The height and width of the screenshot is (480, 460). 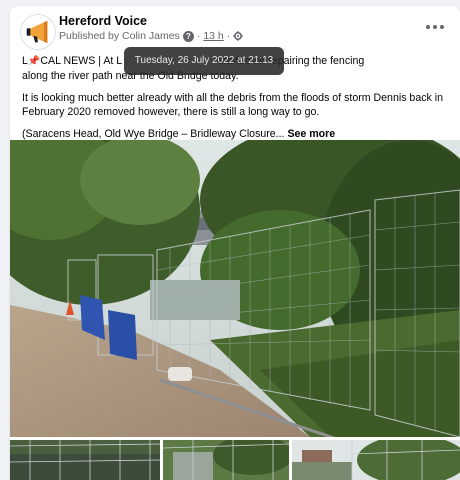 What do you see at coordinates (435, 27) in the screenshot?
I see `more-options-button` at bounding box center [435, 27].